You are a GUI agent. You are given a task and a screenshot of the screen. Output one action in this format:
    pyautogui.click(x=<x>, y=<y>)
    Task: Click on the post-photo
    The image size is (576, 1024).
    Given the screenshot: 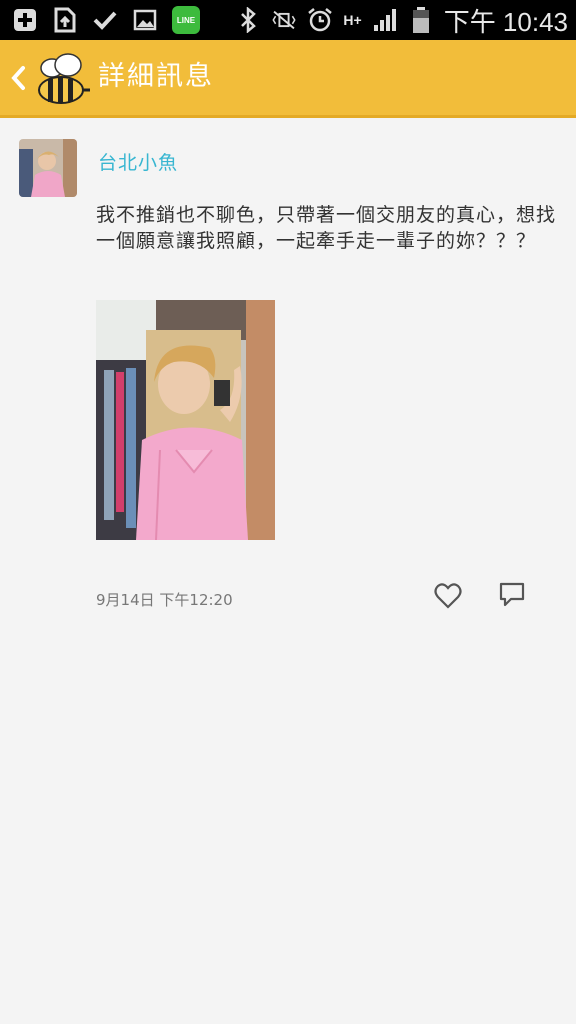 What is the action you would take?
    pyautogui.click(x=185, y=420)
    